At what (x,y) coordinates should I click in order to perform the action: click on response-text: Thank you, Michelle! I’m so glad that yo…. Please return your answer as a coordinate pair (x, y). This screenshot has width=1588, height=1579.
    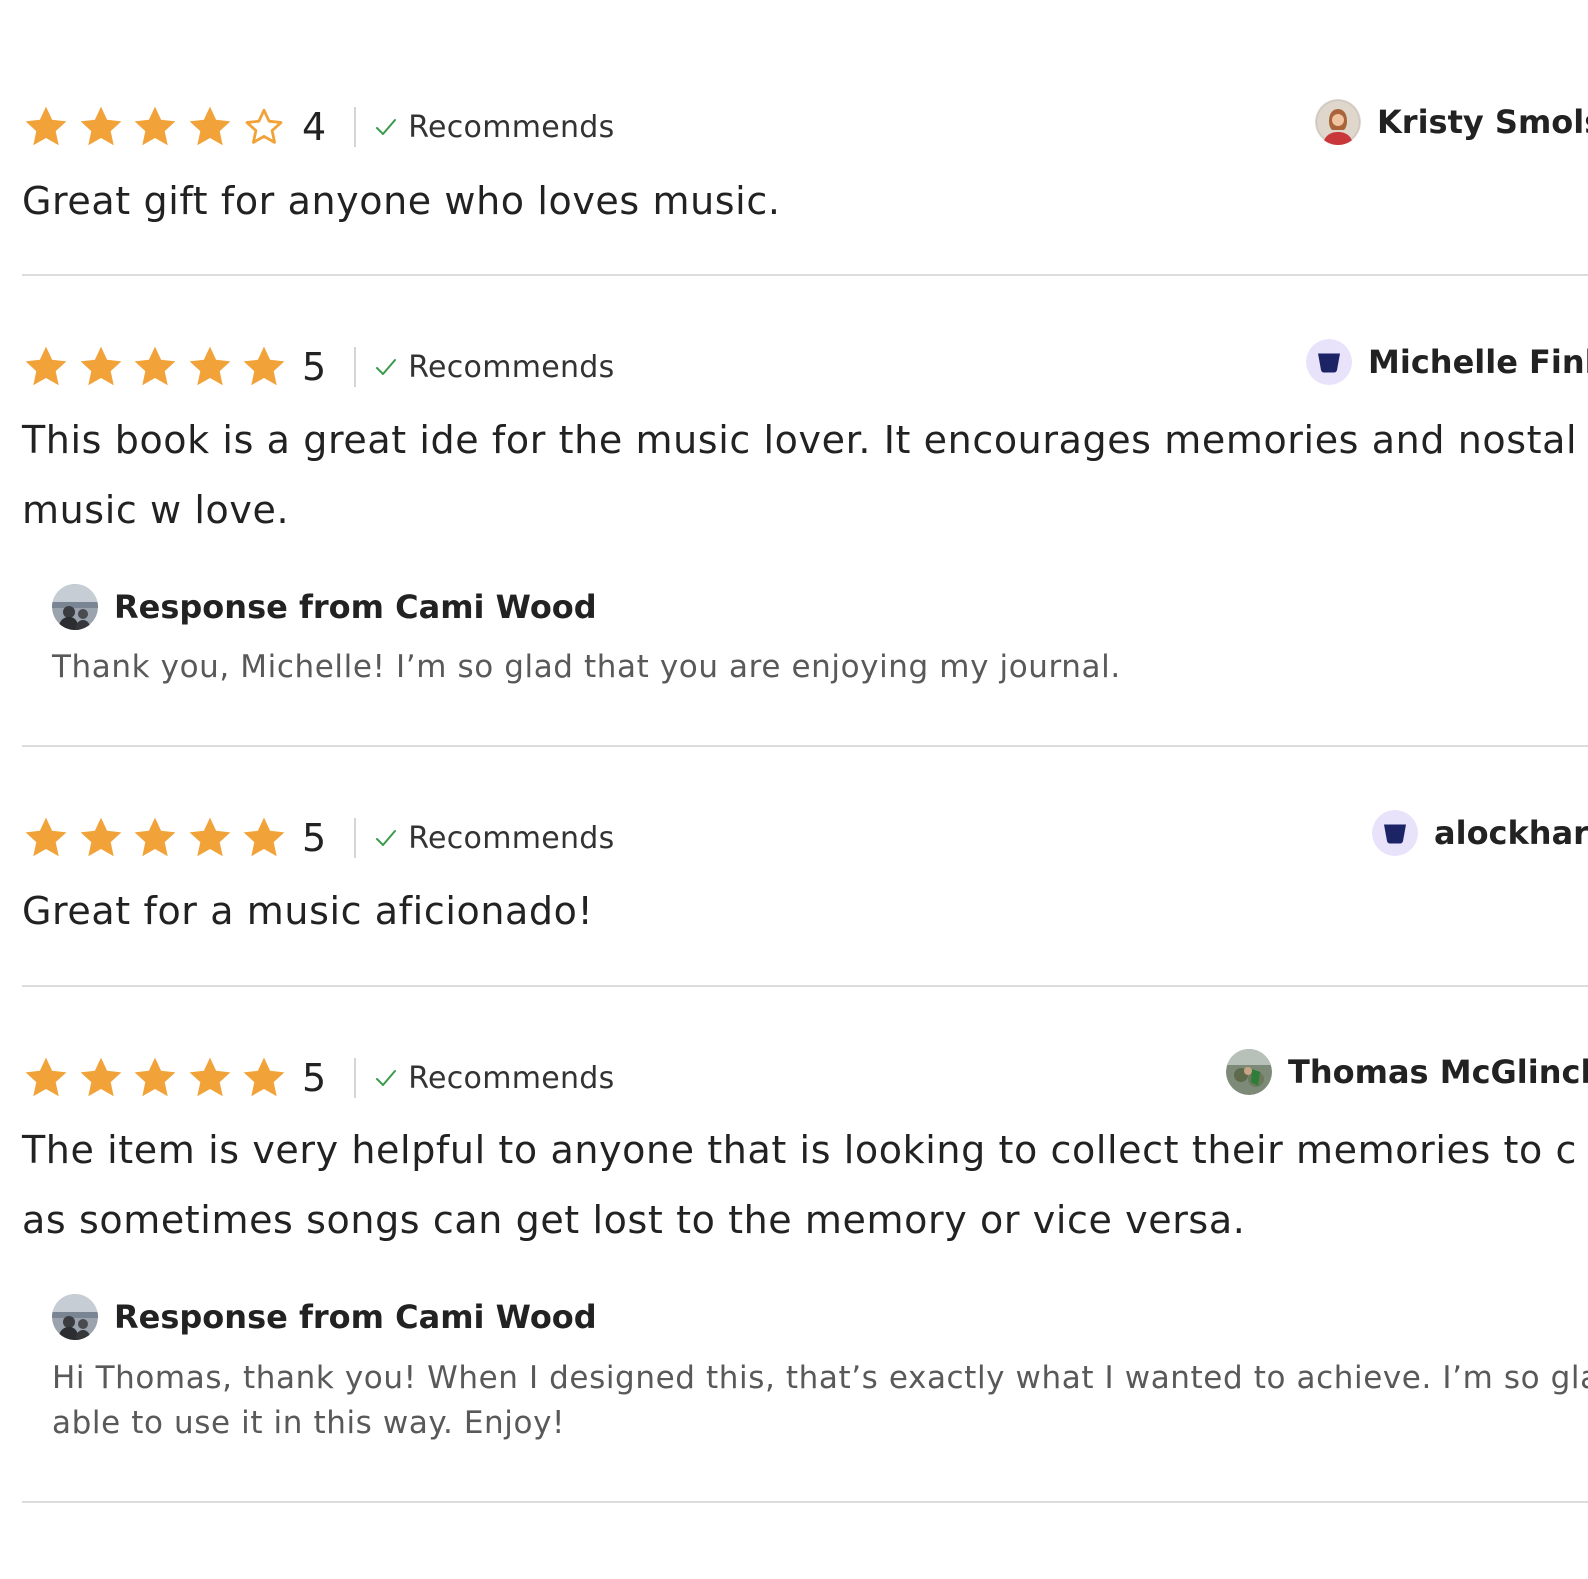
    Looking at the image, I should click on (586, 667).